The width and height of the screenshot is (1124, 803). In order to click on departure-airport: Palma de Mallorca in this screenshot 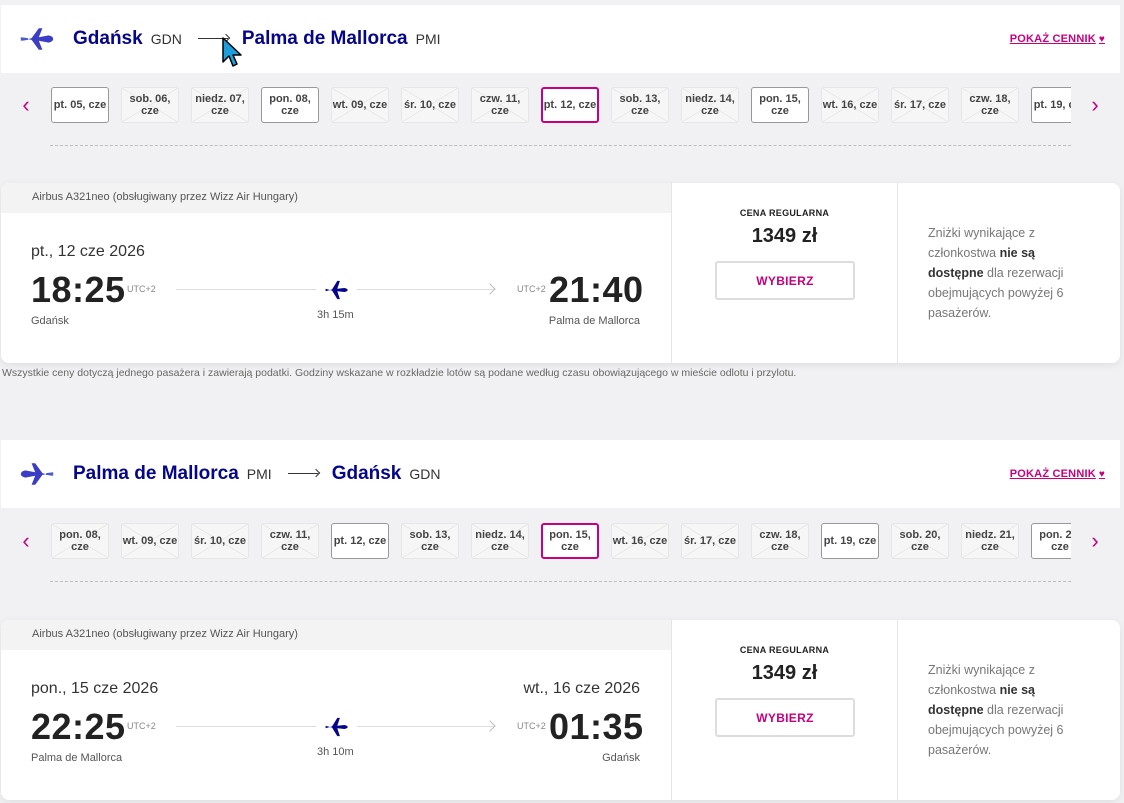, I will do `click(77, 758)`.